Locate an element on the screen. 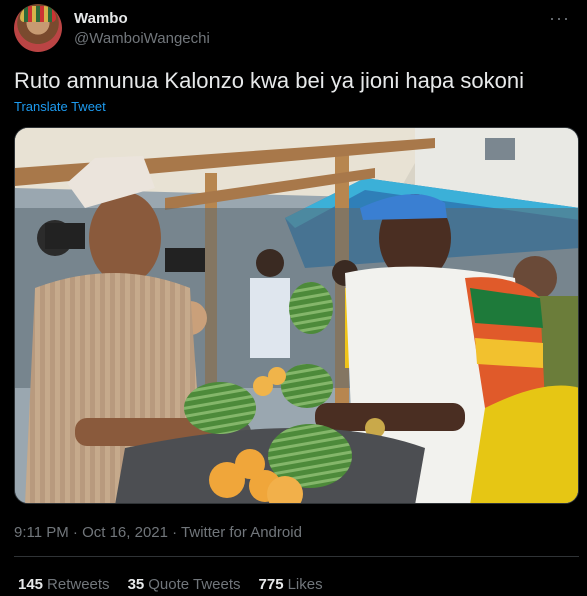  likes-label: Likes is located at coordinates (305, 584).